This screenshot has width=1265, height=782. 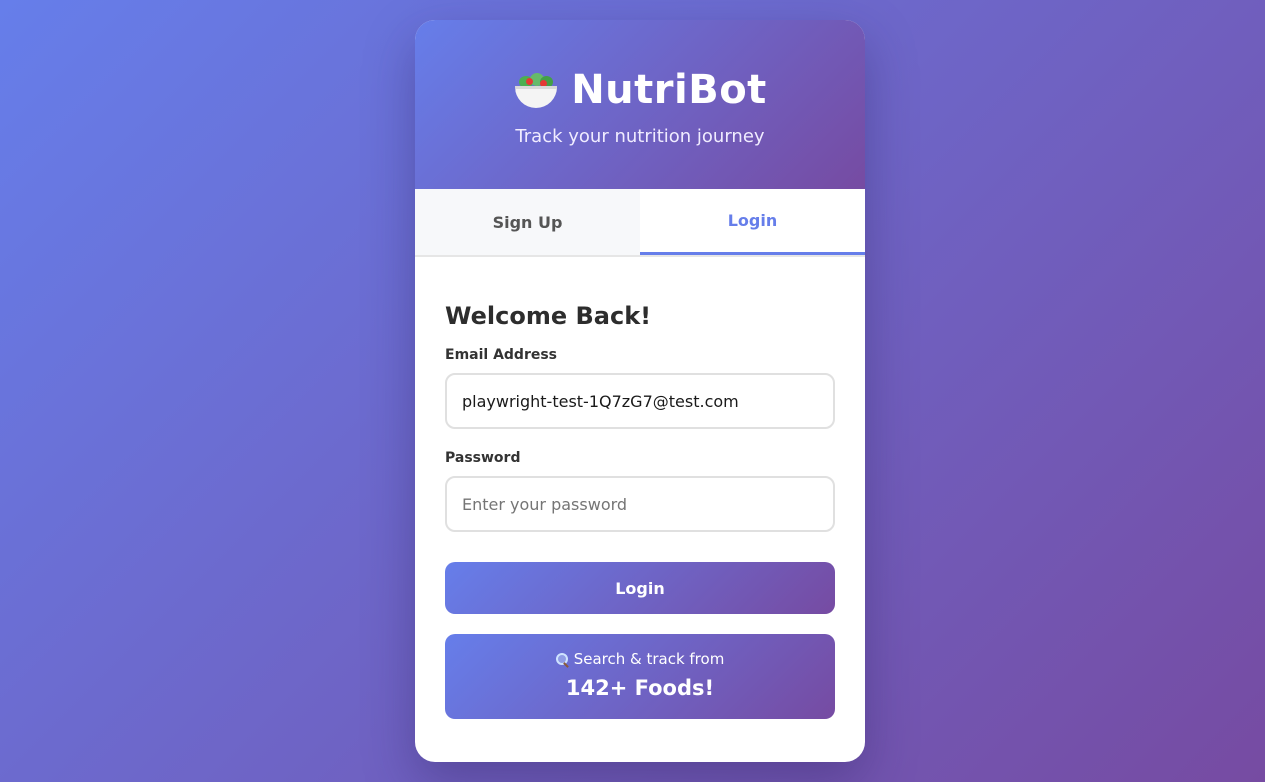 I want to click on promo-line: Search & track from, so click(x=640, y=659).